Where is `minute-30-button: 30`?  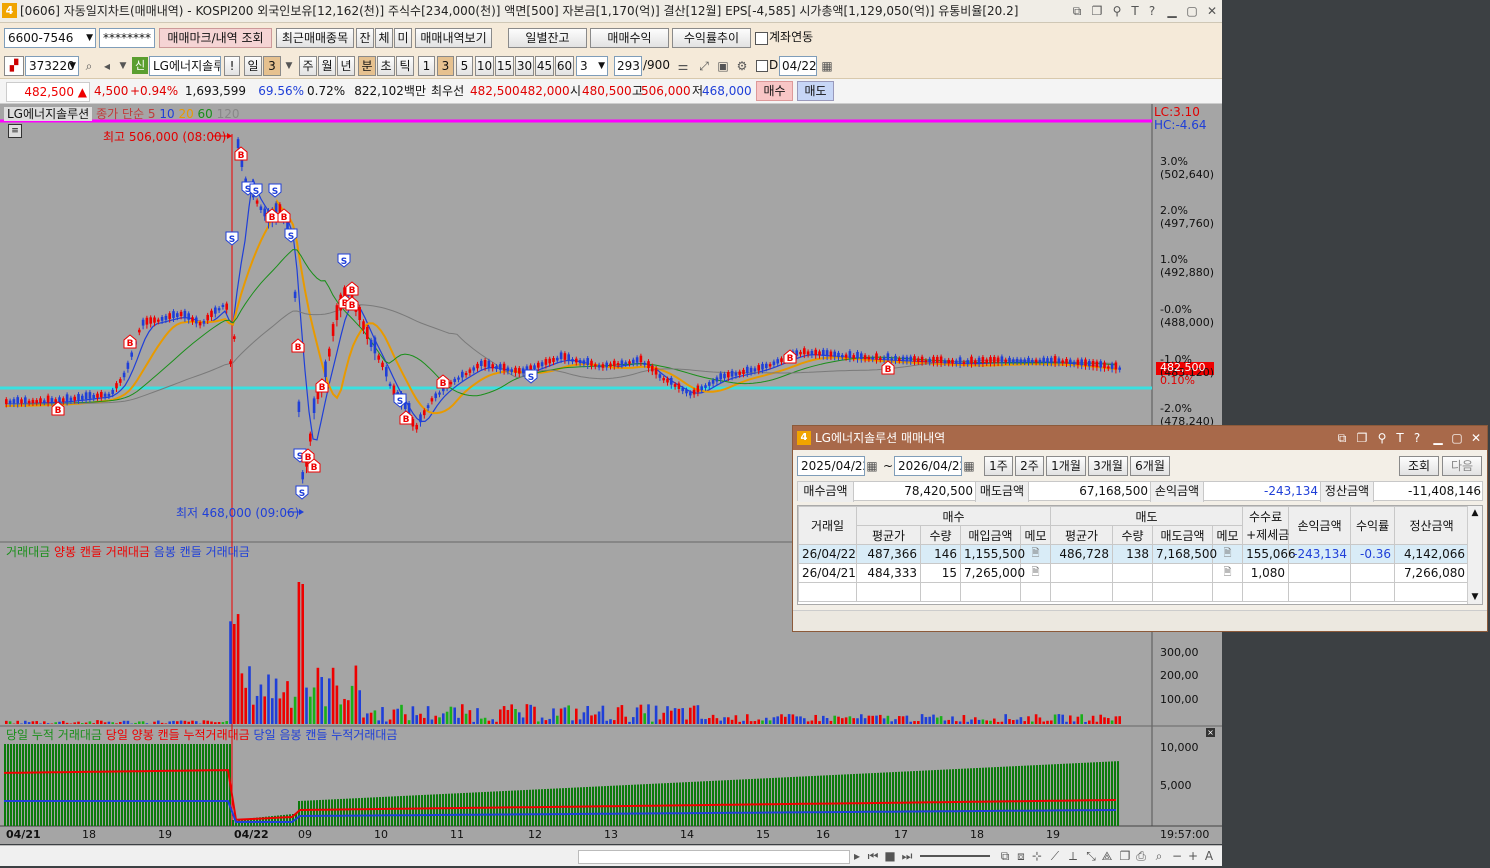
minute-30-button: 30 is located at coordinates (524, 66).